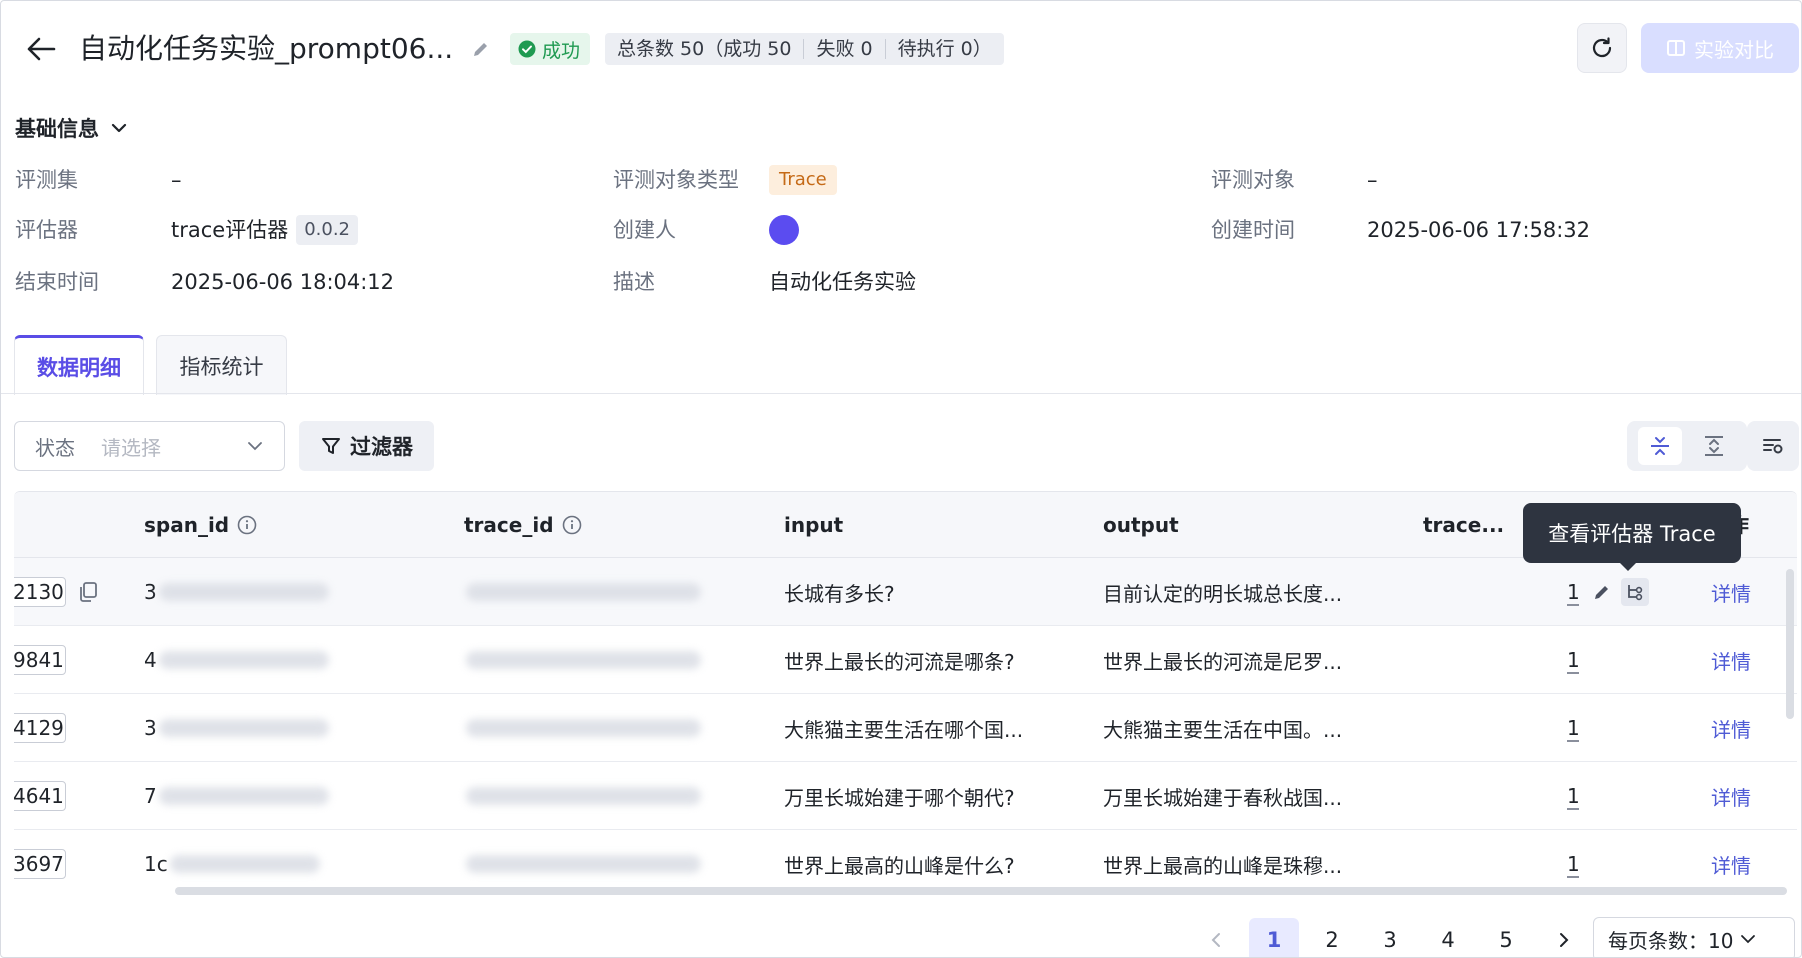  What do you see at coordinates (327, 230) in the screenshot?
I see `evaluator-version-tag: 0.0.2` at bounding box center [327, 230].